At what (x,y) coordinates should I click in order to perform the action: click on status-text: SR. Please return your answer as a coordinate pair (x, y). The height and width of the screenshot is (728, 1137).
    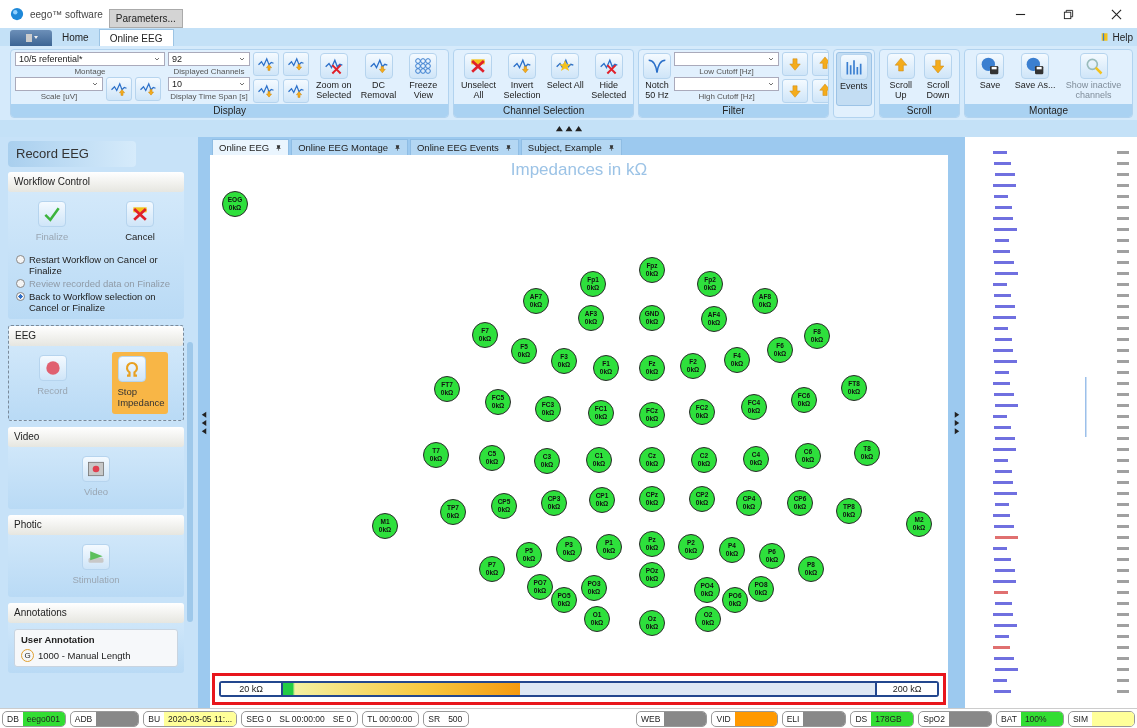
    Looking at the image, I should click on (434, 718).